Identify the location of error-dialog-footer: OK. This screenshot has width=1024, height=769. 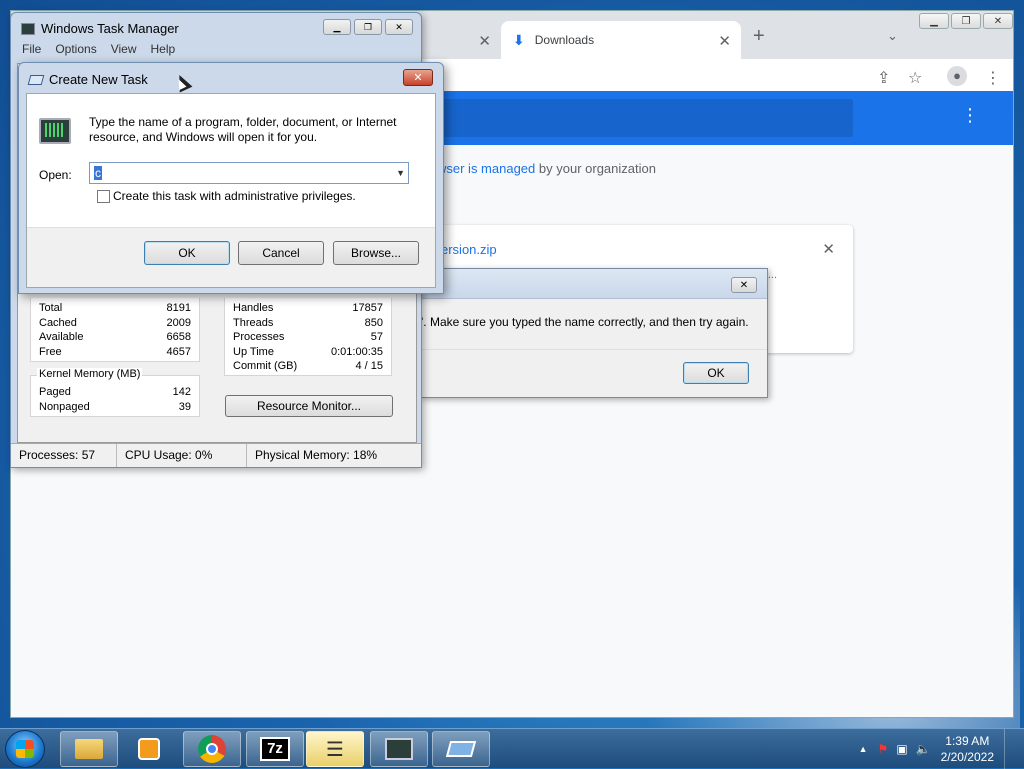
(594, 373).